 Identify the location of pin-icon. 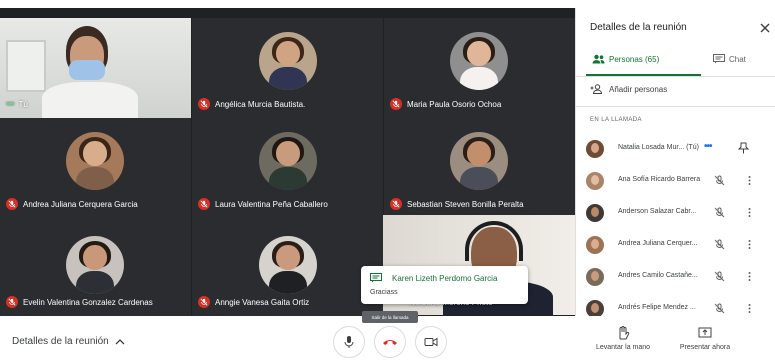
(743, 148).